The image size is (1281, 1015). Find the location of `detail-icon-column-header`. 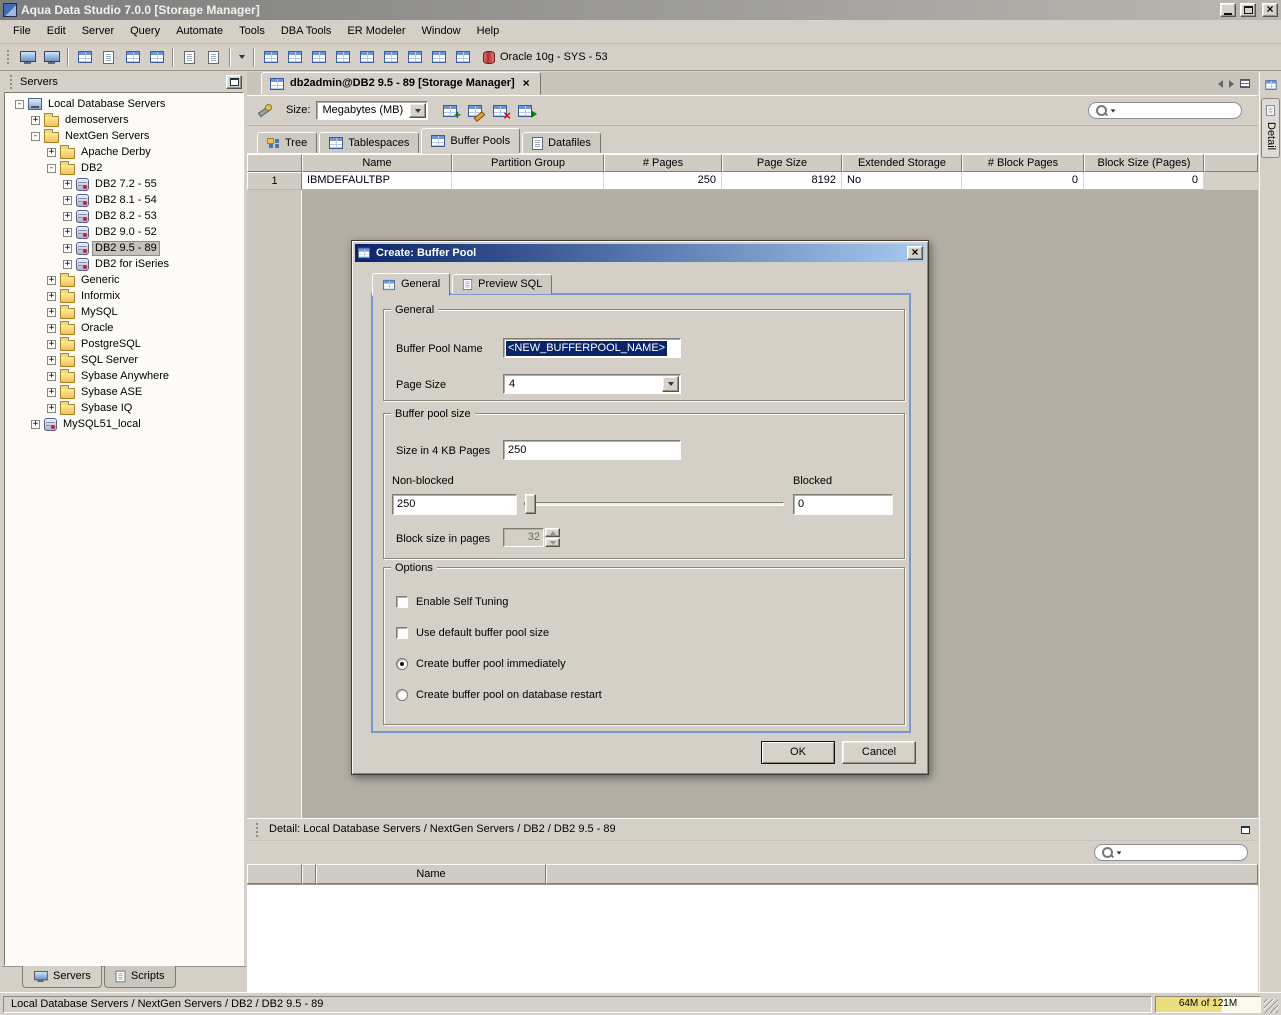

detail-icon-column-header is located at coordinates (309, 874).